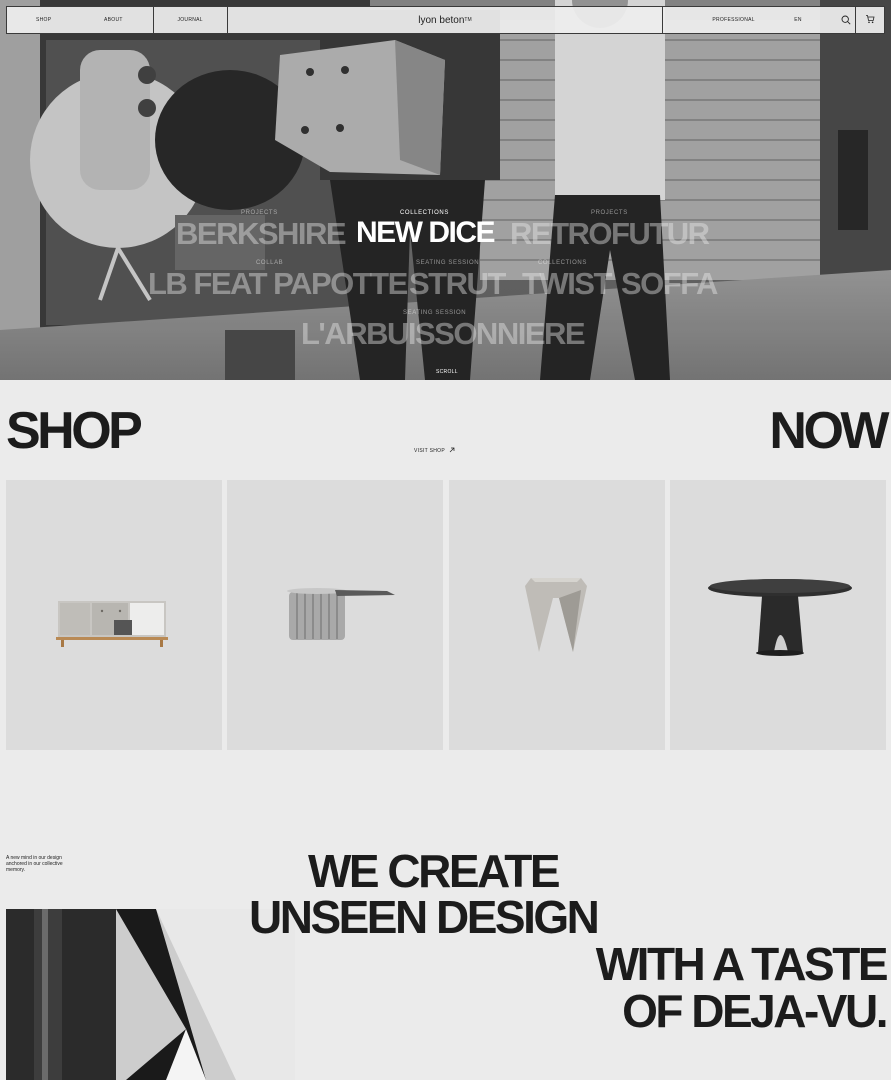 The width and height of the screenshot is (891, 1080). What do you see at coordinates (452, 451) in the screenshot?
I see `arrow-up-right-icon` at bounding box center [452, 451].